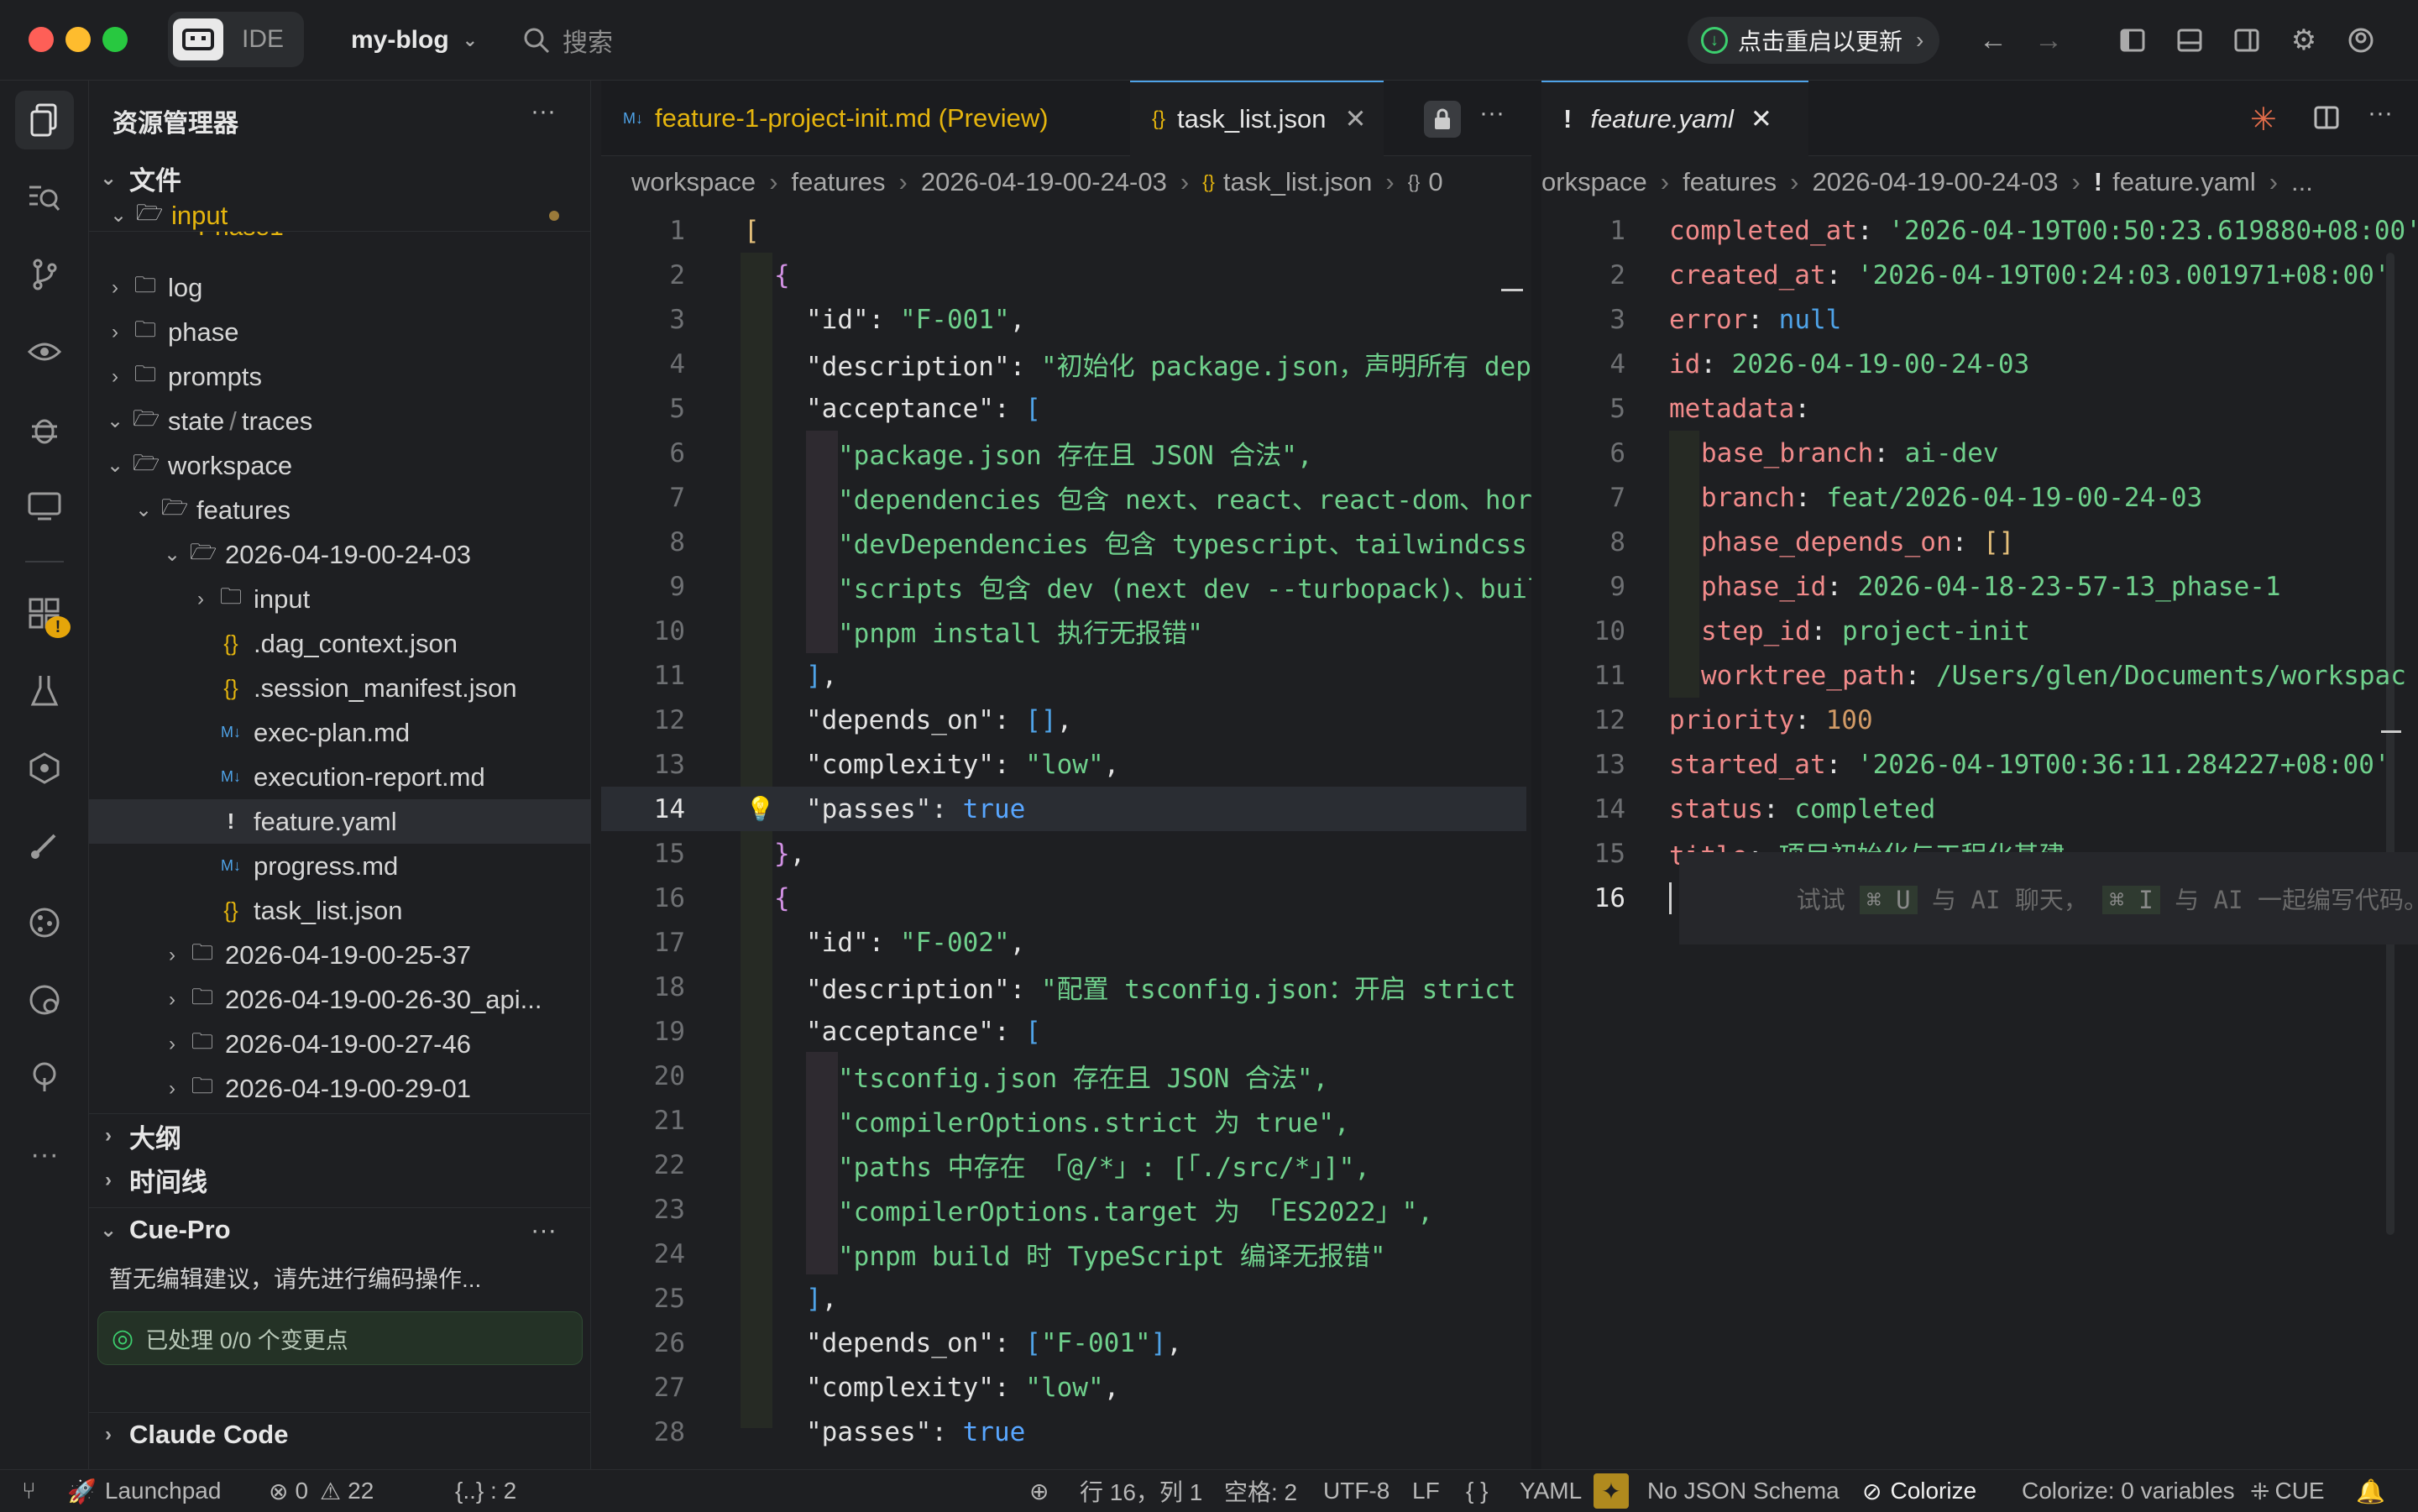 The height and width of the screenshot is (1512, 2418). What do you see at coordinates (340, 216) in the screenshot?
I see `tree-item-input-sticky: ⌄ 🗁 input` at bounding box center [340, 216].